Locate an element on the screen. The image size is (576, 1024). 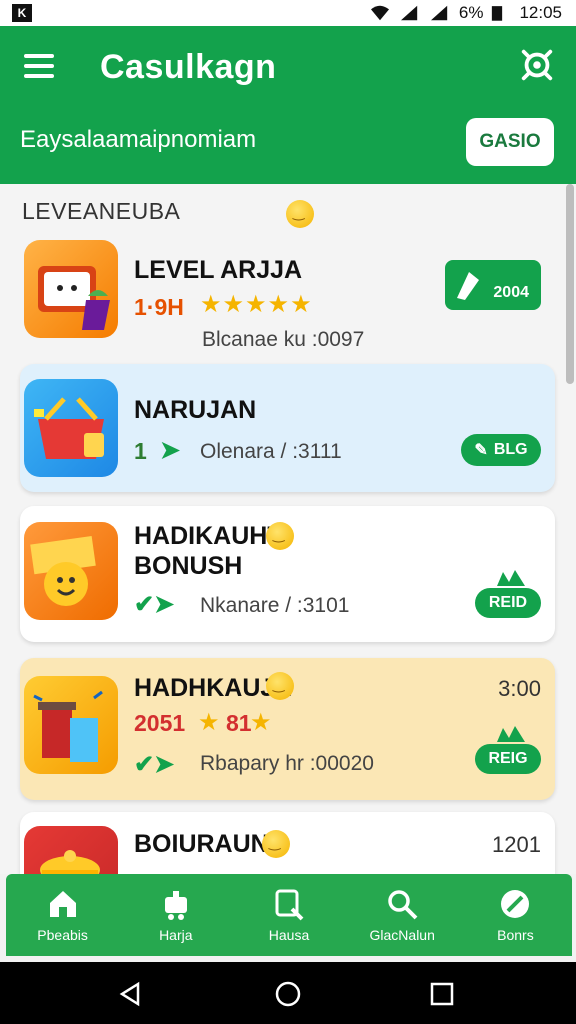
reward-badge: 2004 is located at coordinates (493, 285).